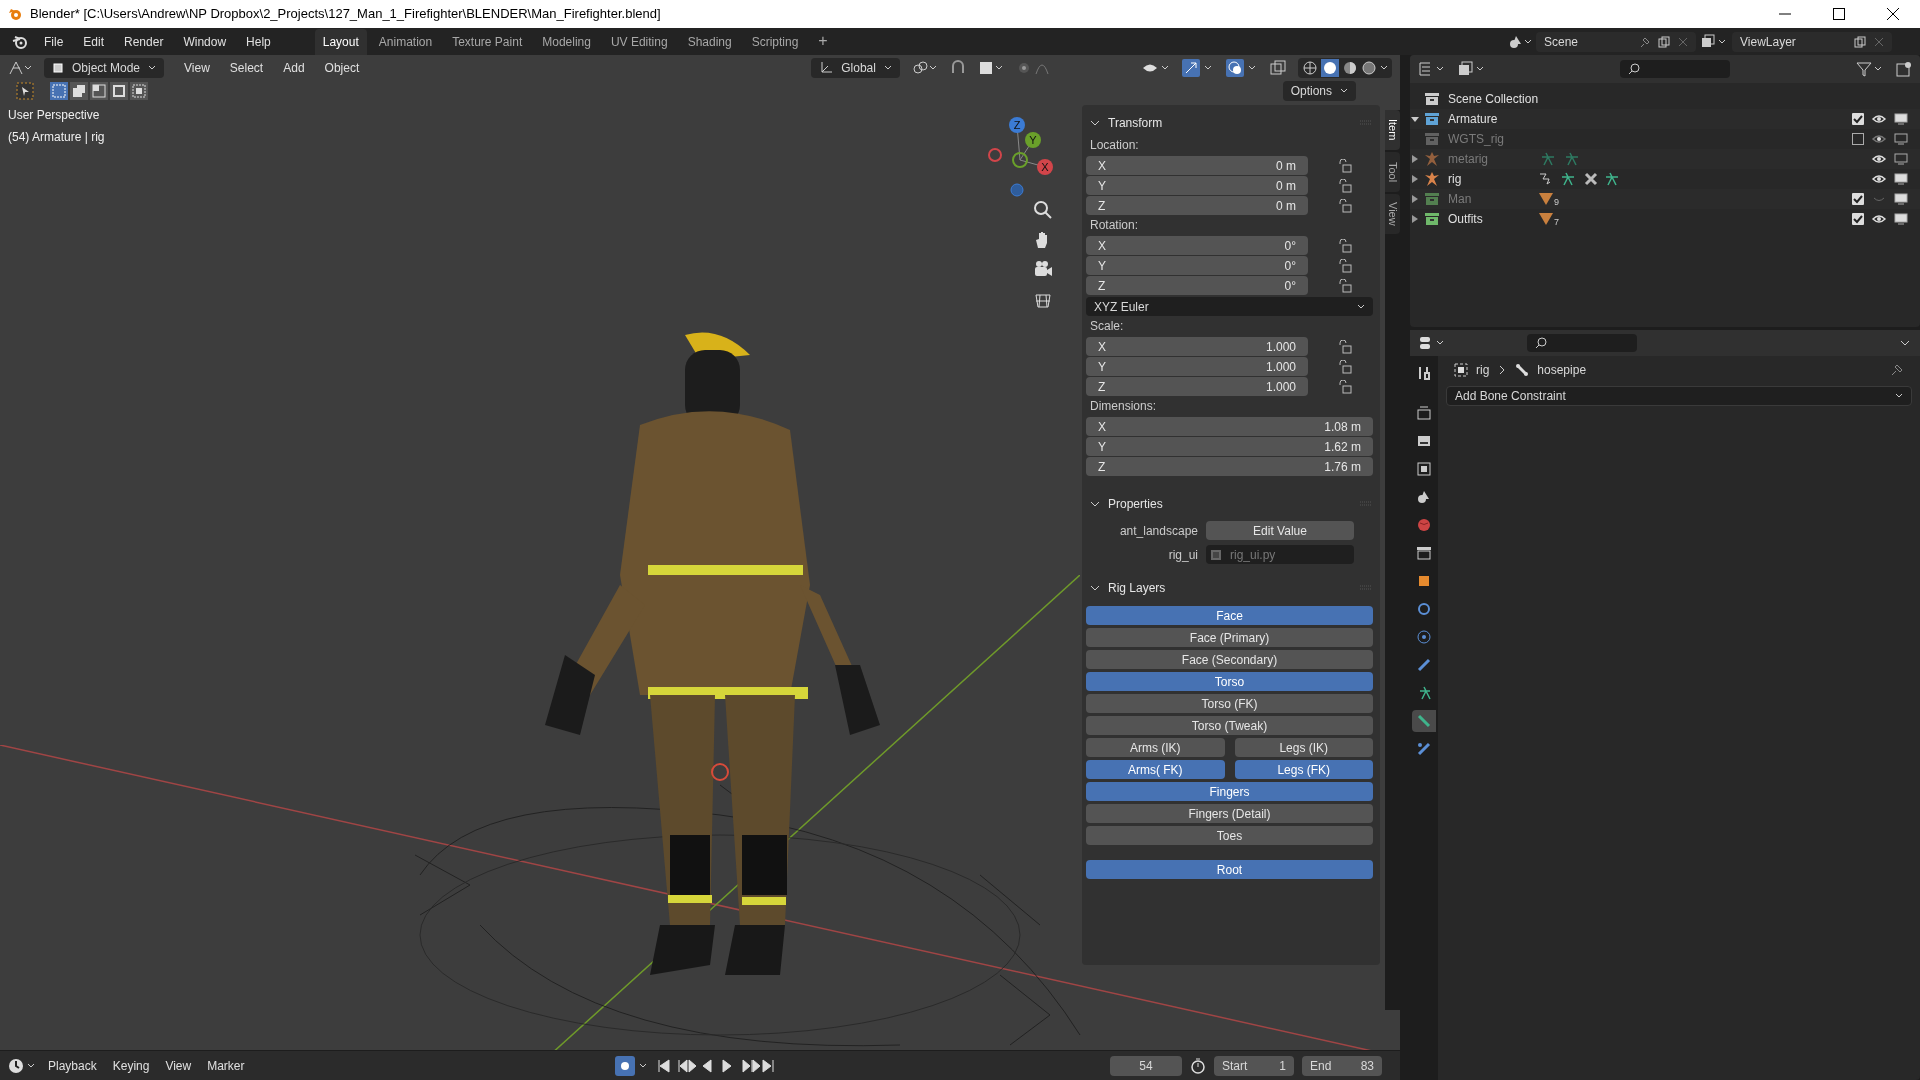 The width and height of the screenshot is (1920, 1080). Describe the element at coordinates (94, 41) in the screenshot. I see `menu-item: Edit` at that location.